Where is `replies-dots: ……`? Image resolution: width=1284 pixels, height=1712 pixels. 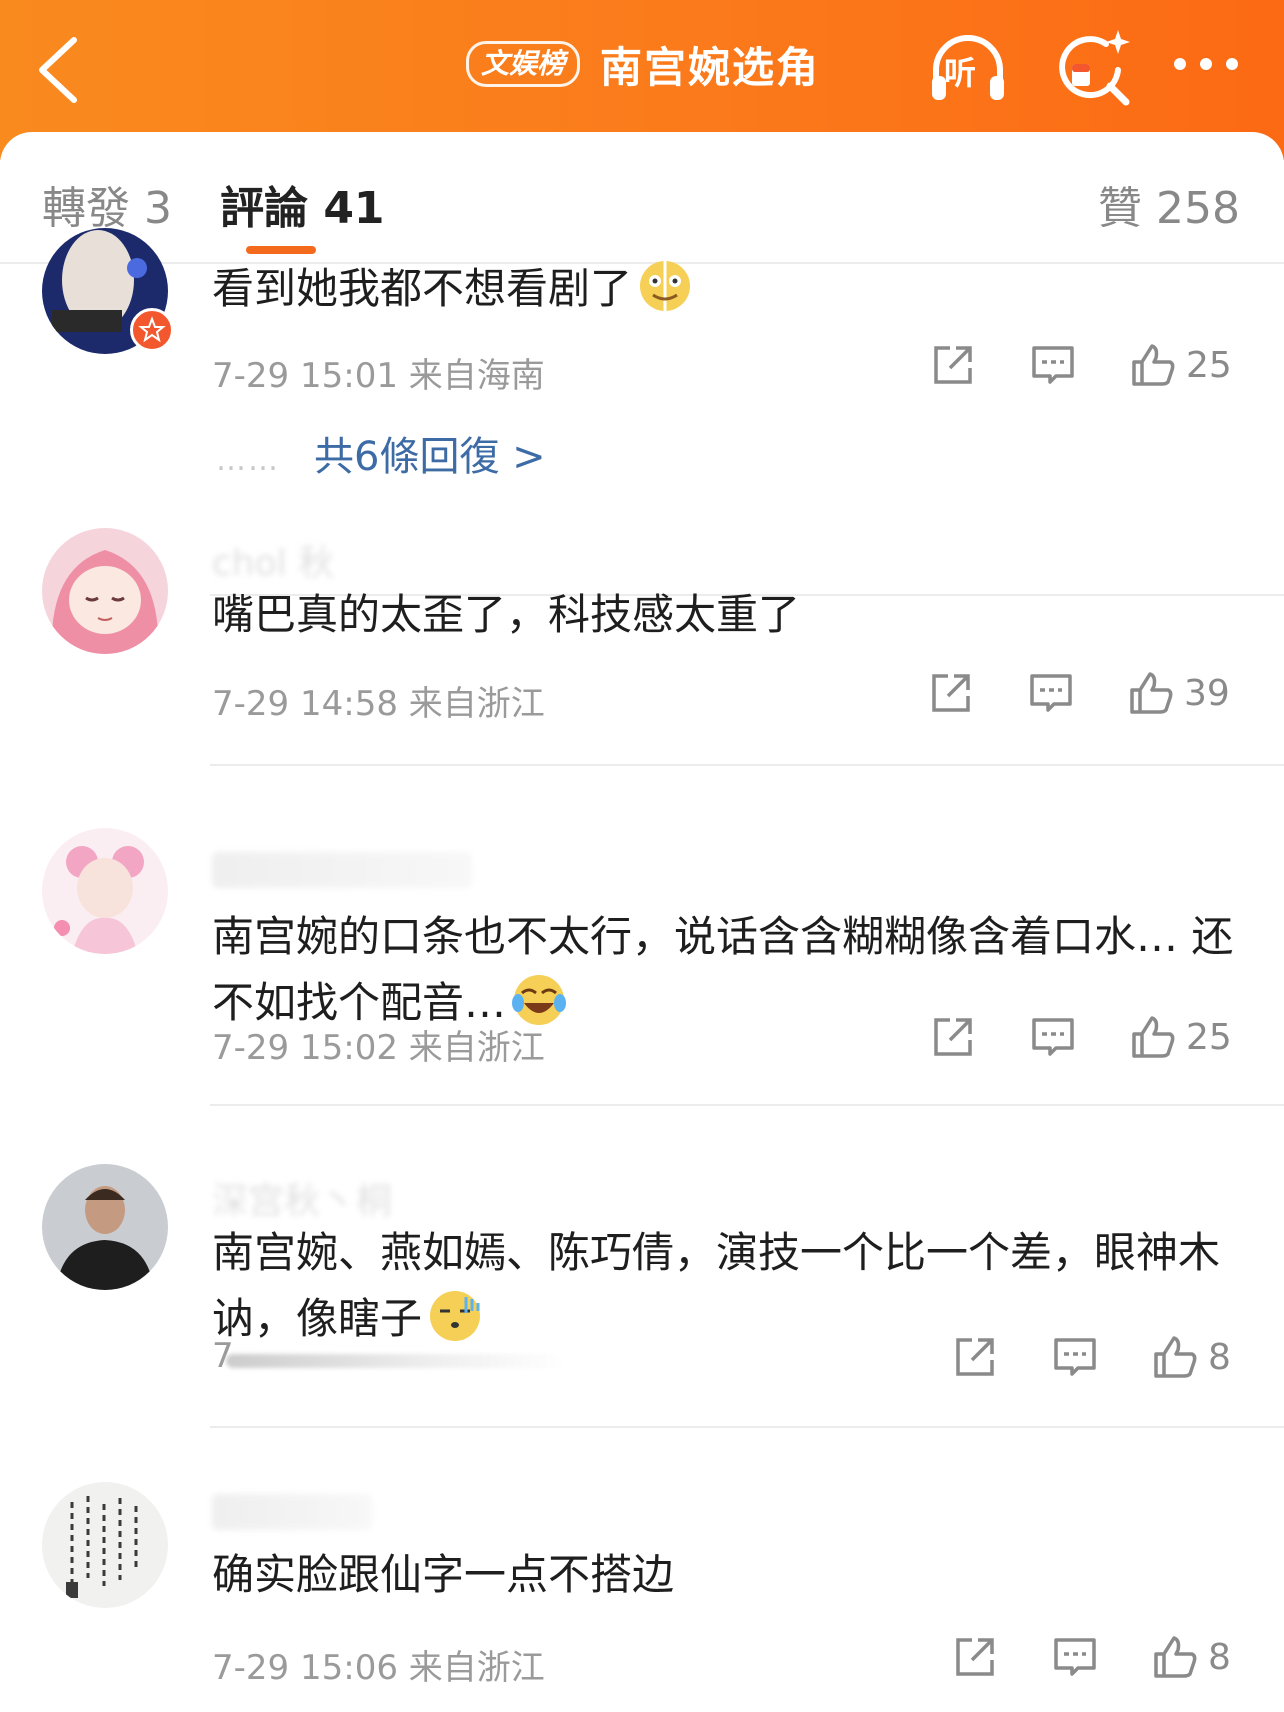 replies-dots: …… is located at coordinates (248, 460).